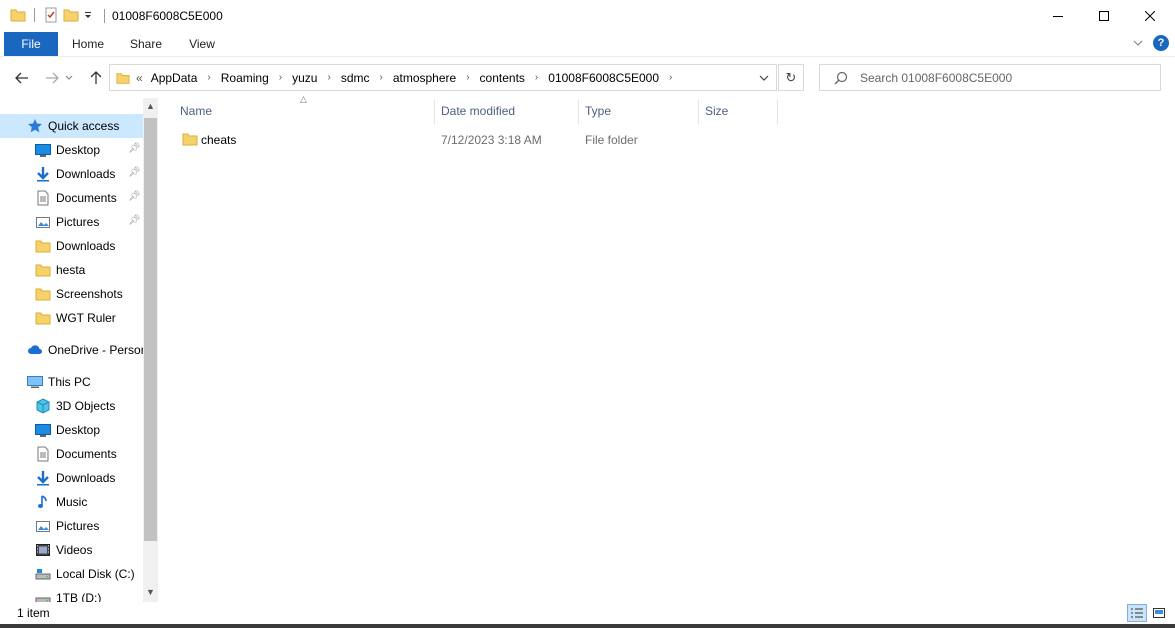  What do you see at coordinates (86, 406) in the screenshot?
I see `sidebar-item-label: 3D Objects` at bounding box center [86, 406].